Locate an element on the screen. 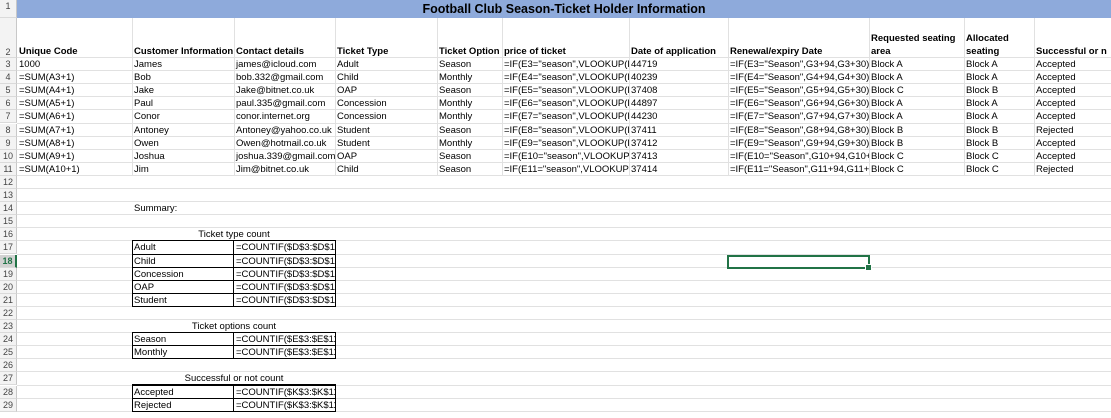 The width and height of the screenshot is (1111, 418). cell-application-date: 44230 is located at coordinates (678, 116).